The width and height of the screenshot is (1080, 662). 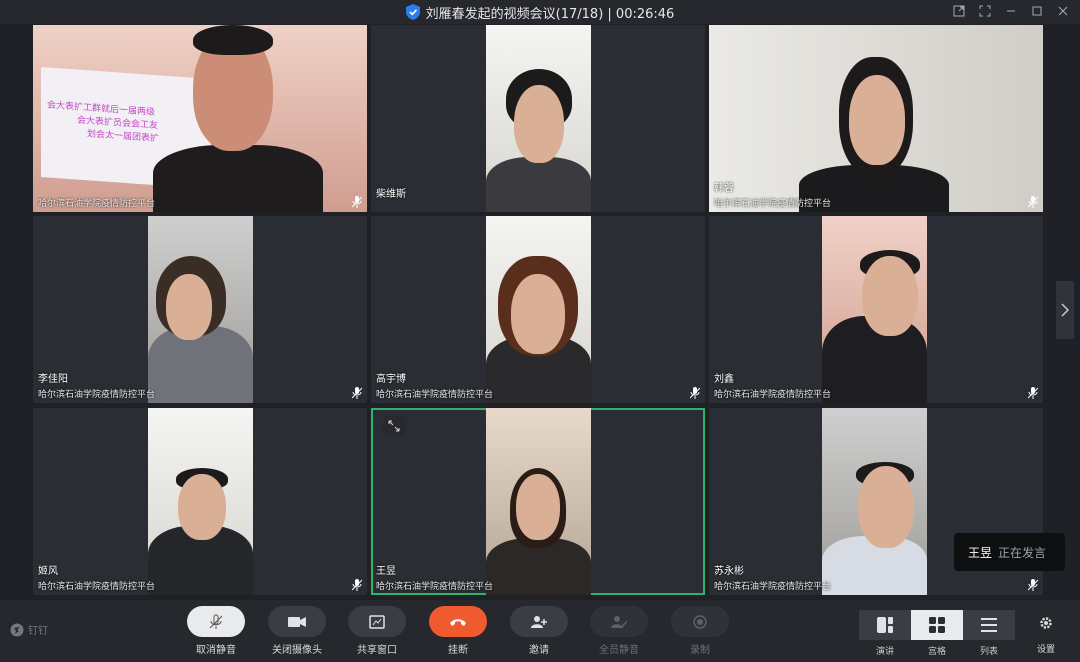 I want to click on phone-hangup-icon, so click(x=458, y=622).